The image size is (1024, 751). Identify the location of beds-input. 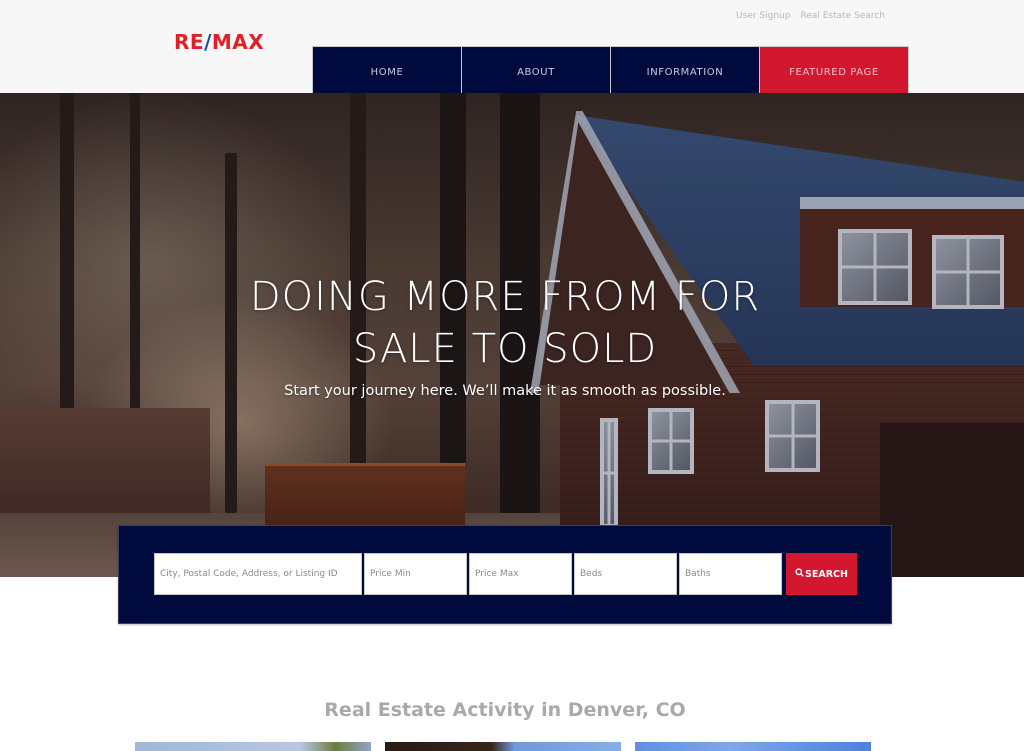
(625, 574).